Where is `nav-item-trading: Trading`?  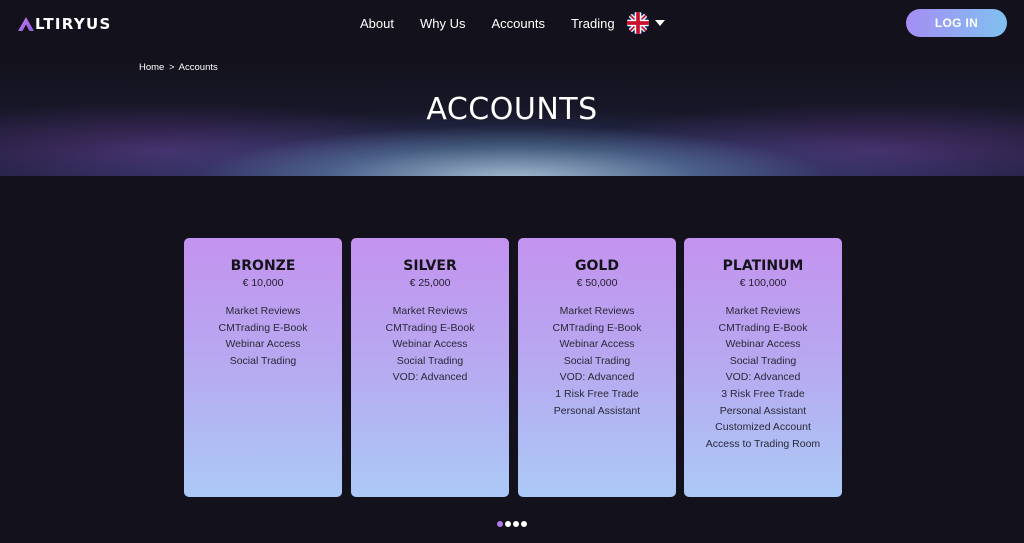
nav-item-trading: Trading is located at coordinates (593, 23).